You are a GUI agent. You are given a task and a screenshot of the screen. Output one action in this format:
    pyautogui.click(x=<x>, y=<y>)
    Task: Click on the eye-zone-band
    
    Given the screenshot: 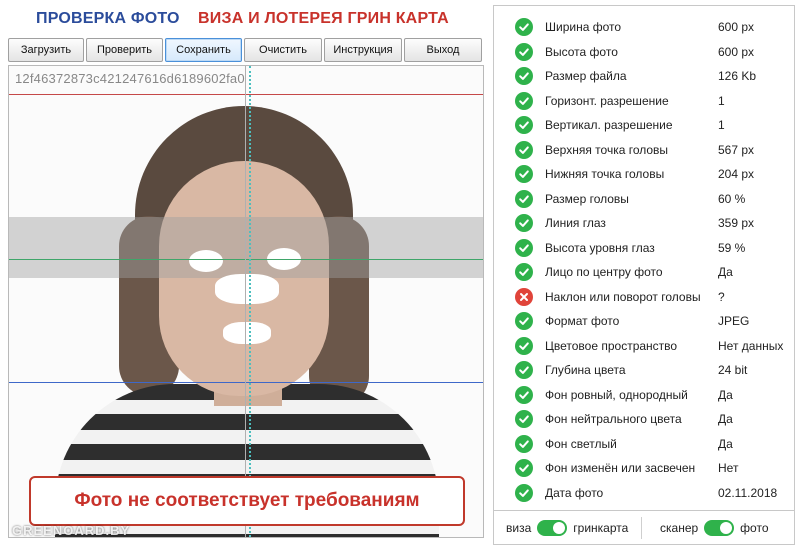 What is the action you would take?
    pyautogui.click(x=246, y=247)
    